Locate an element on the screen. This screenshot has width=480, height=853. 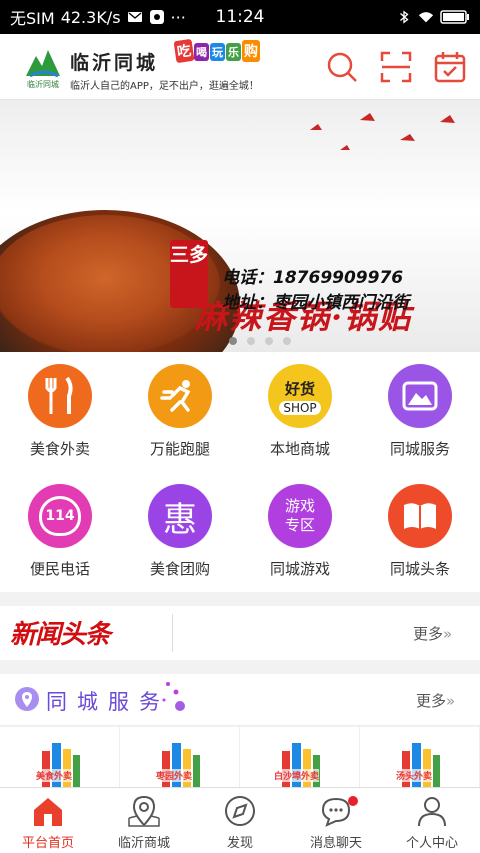
service-item: 美食外卖 is located at coordinates (60, 757).